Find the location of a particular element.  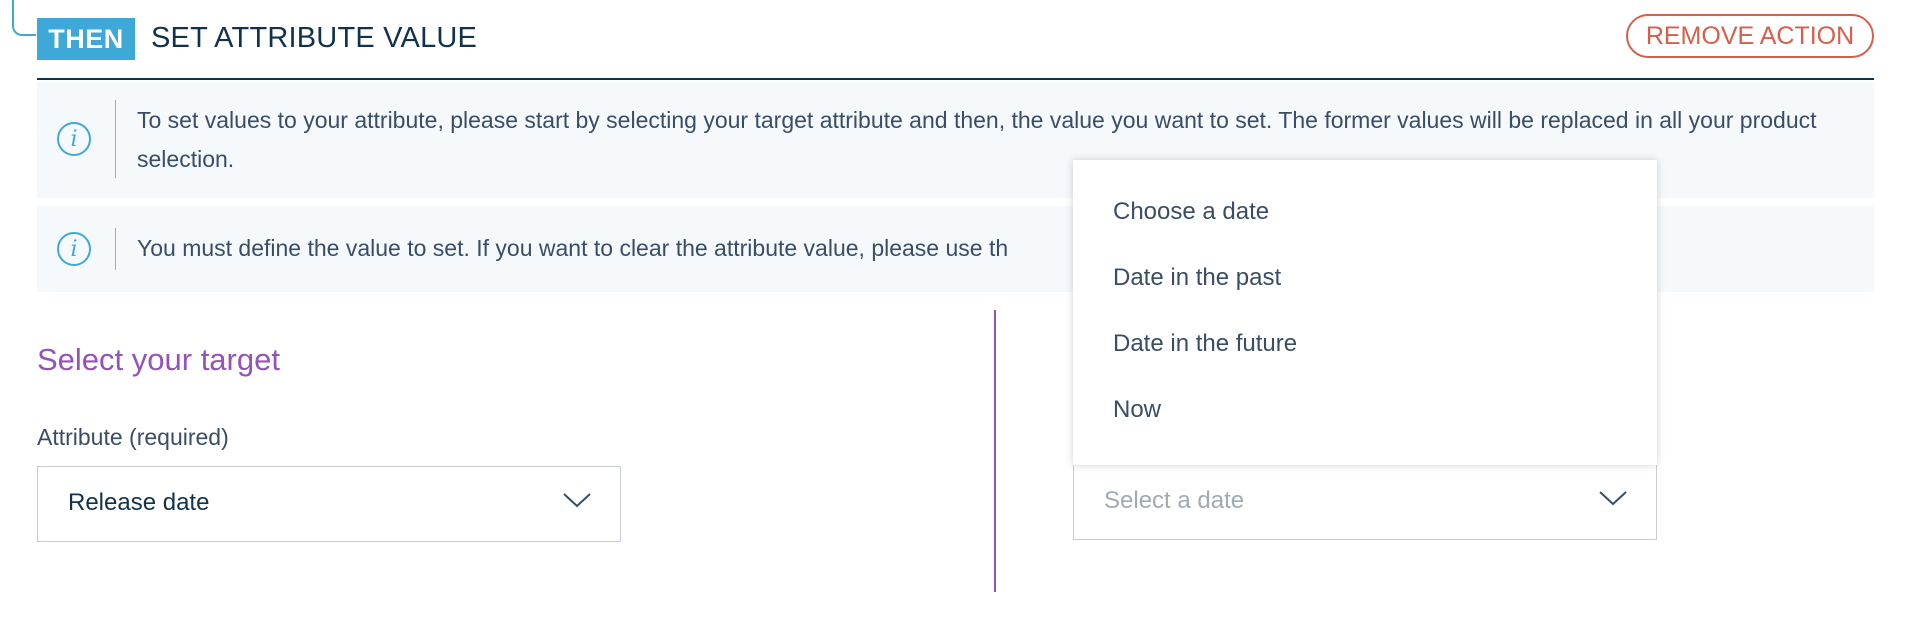

vertical-divider is located at coordinates (995, 451).